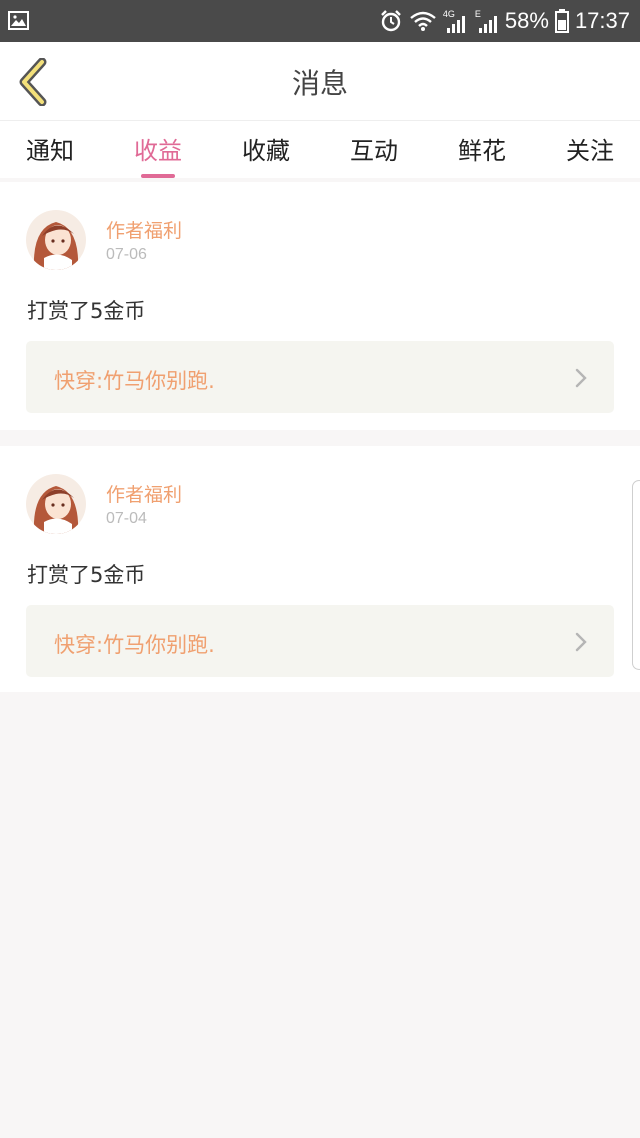 The width and height of the screenshot is (640, 1138). What do you see at coordinates (487, 21) in the screenshot?
I see `signal-e-icon: E` at bounding box center [487, 21].